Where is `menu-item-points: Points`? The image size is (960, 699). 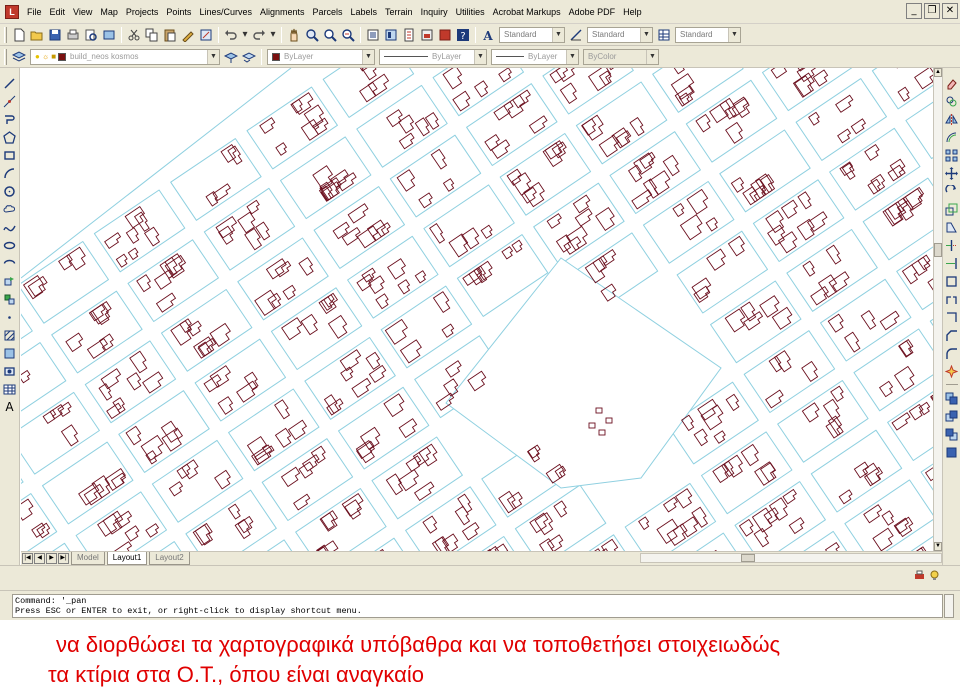
menu-item-points: Points is located at coordinates (178, 12).